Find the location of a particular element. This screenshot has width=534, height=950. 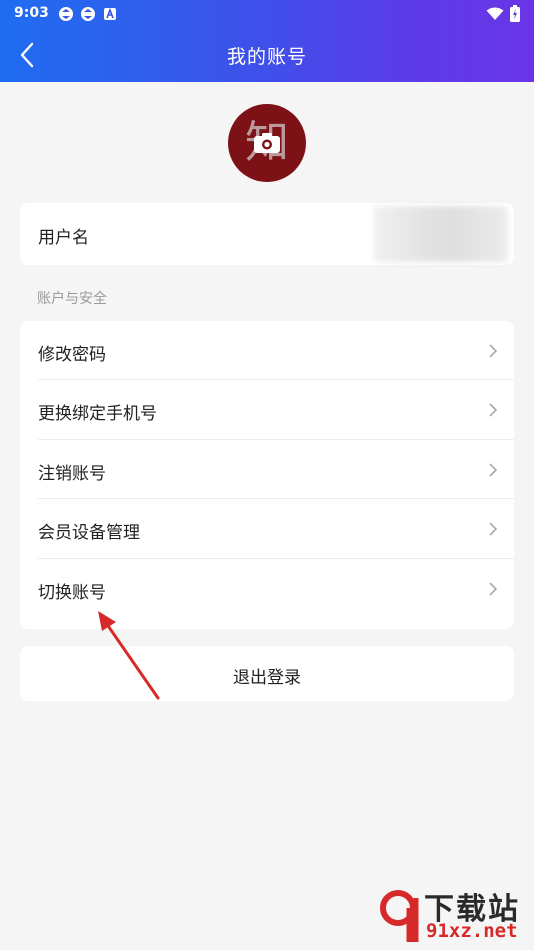

menu-item-label: 注销账号 is located at coordinates (72, 473).